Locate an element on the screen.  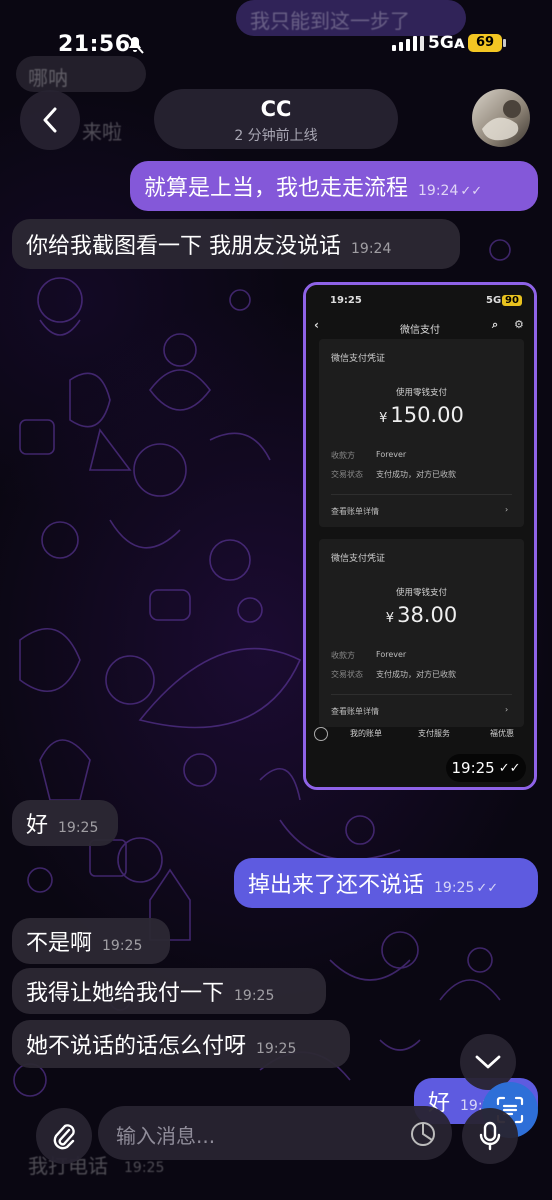
paperclip-icon is located at coordinates (64, 1137).